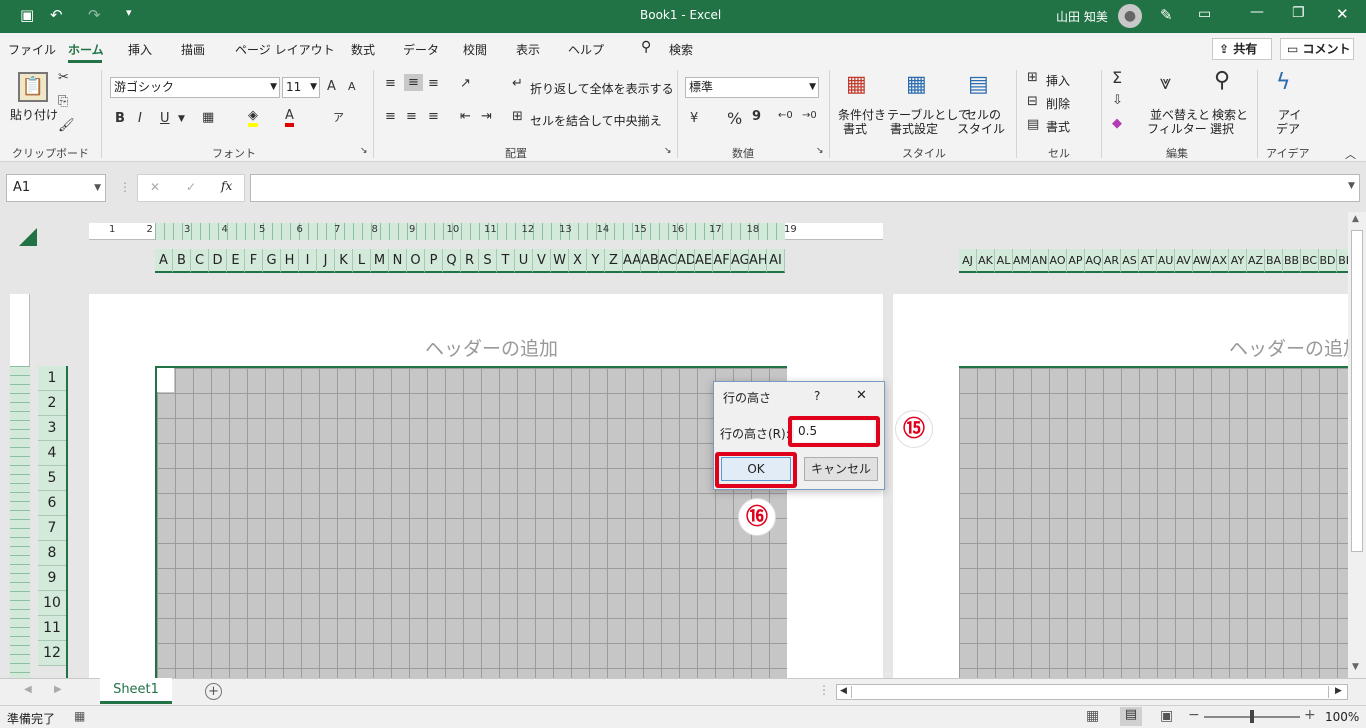 This screenshot has height=728, width=1366. Describe the element at coordinates (488, 261) in the screenshot. I see `column-header: S` at that location.